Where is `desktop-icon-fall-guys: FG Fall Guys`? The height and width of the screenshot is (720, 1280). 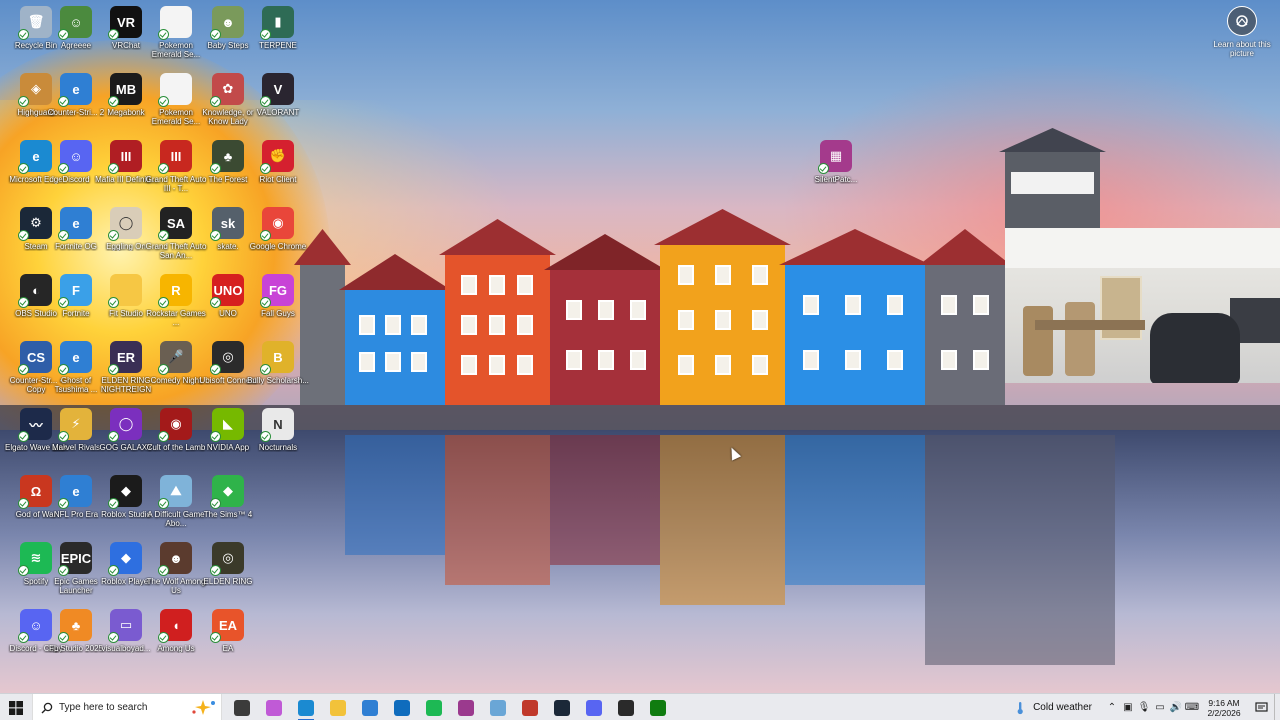 desktop-icon-fall-guys: FG Fall Guys is located at coordinates (278, 306).